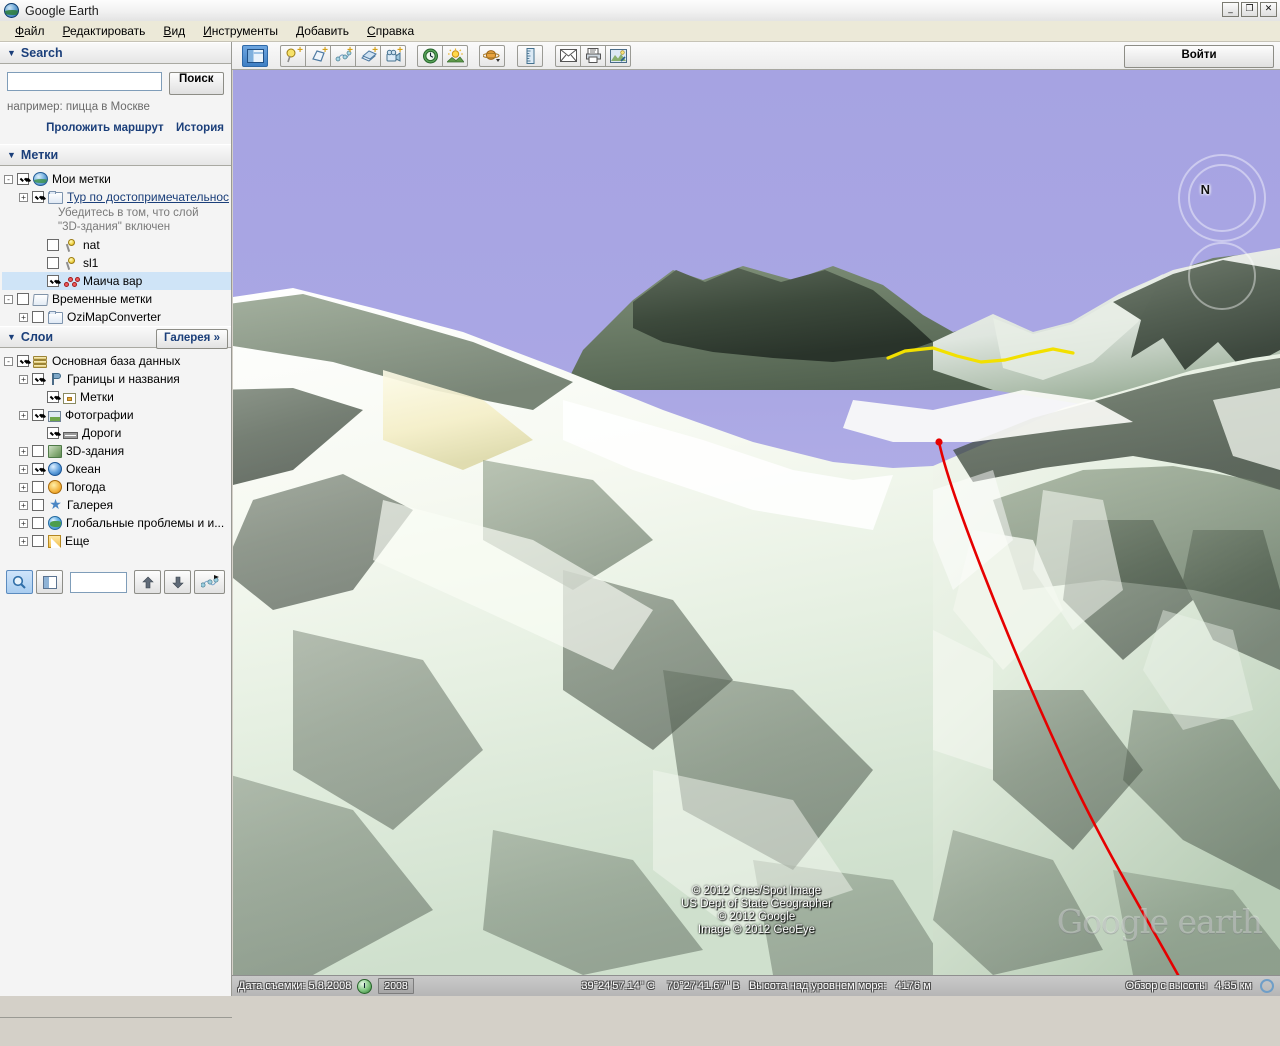 Image resolution: width=1280 pixels, height=1046 pixels. What do you see at coordinates (1230, 9) in the screenshot?
I see `minimize-button: _` at bounding box center [1230, 9].